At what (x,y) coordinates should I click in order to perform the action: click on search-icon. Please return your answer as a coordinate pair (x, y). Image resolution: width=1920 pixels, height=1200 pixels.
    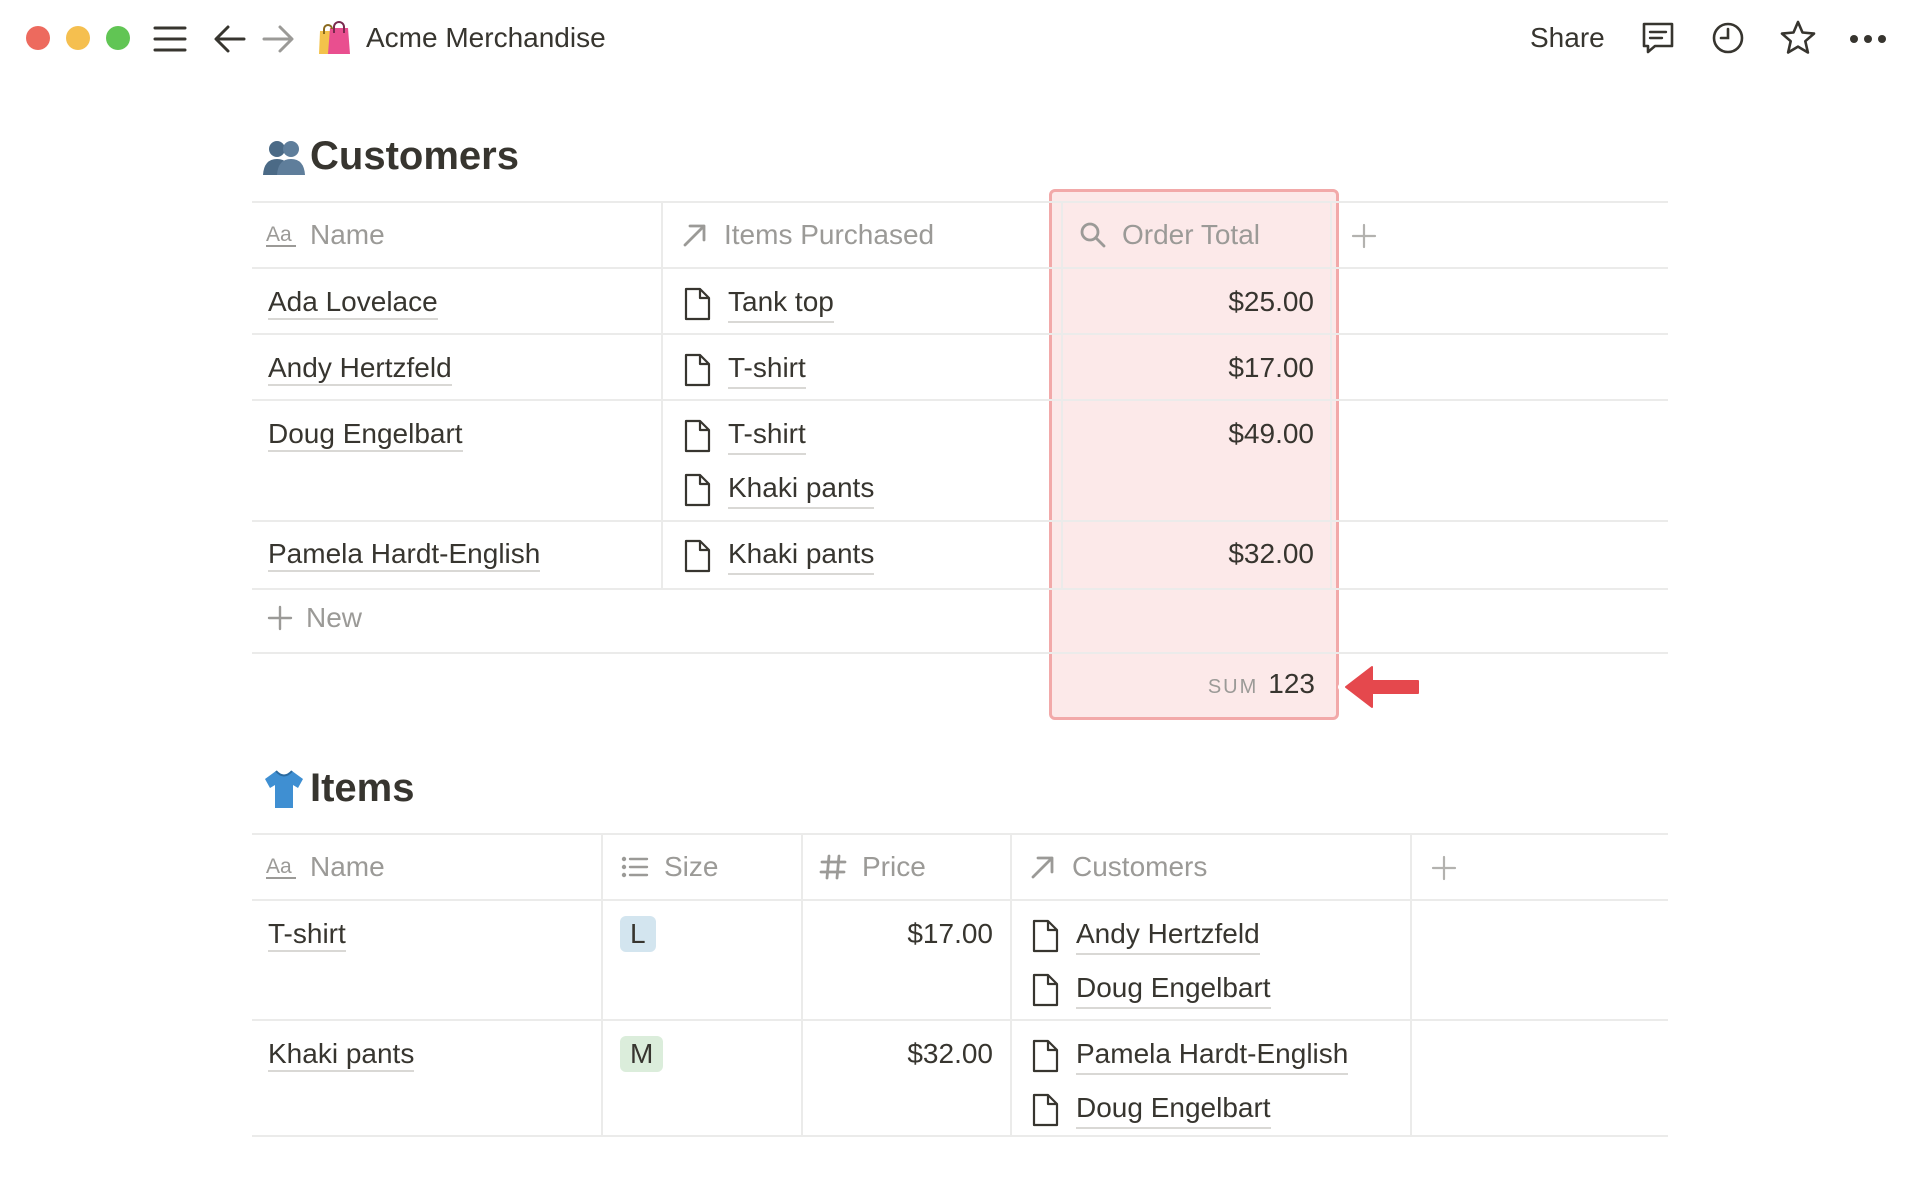
    Looking at the image, I should click on (1093, 235).